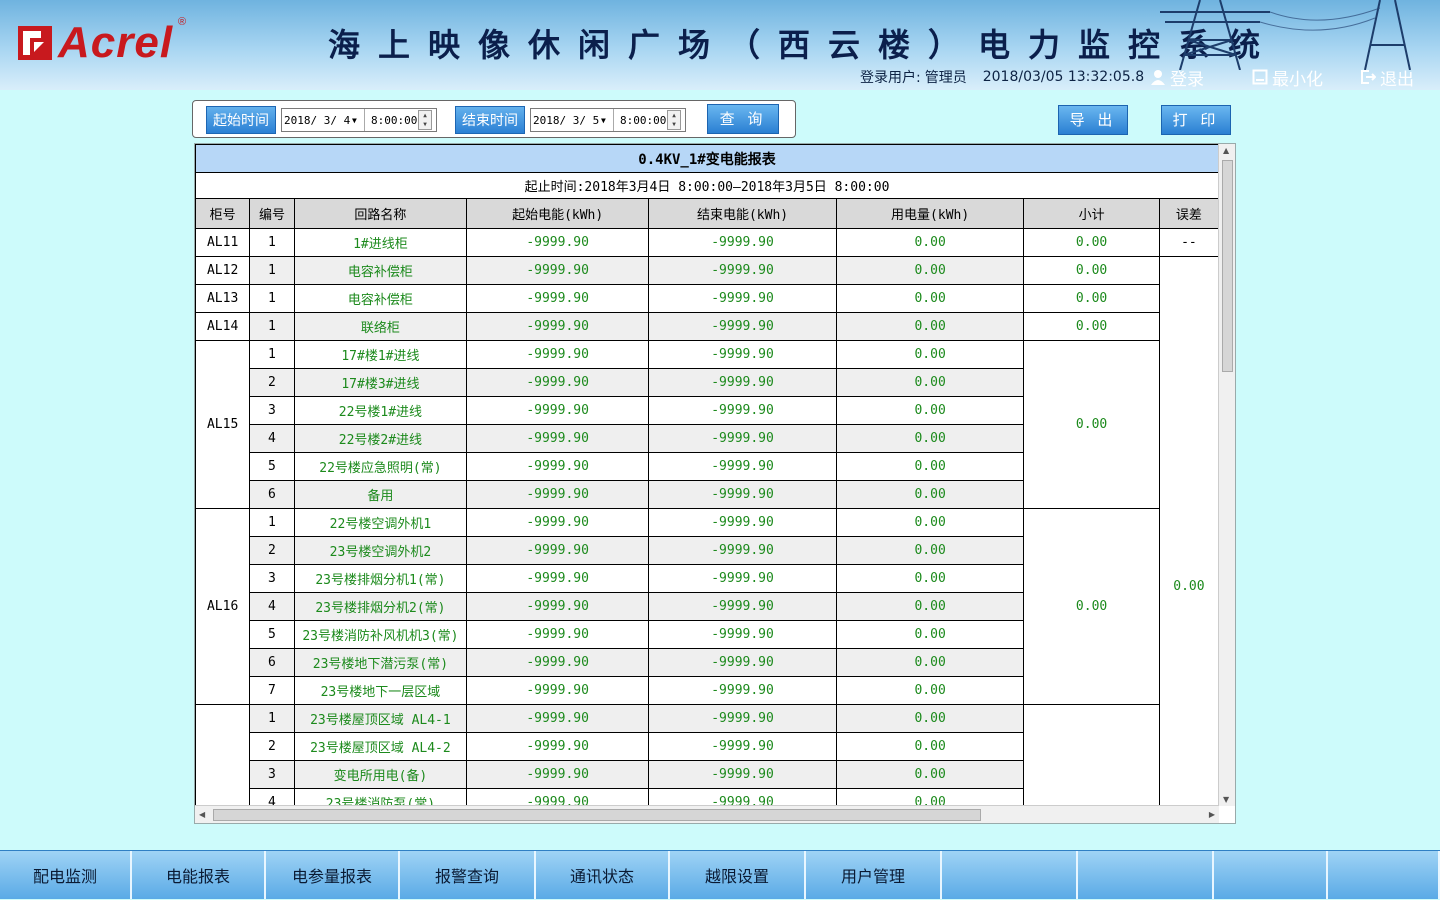 The height and width of the screenshot is (900, 1440). Describe the element at coordinates (333, 875) in the screenshot. I see `nav-item: 电参量报表` at that location.